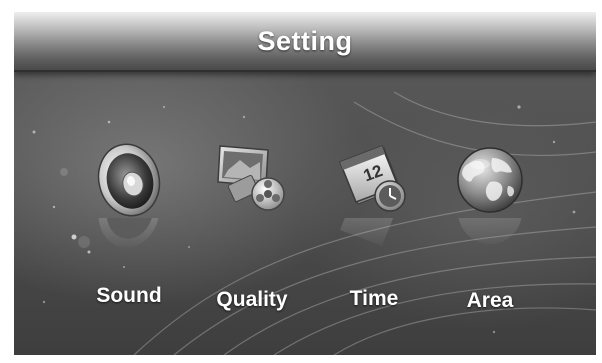  I want to click on speaker-icon-reflection, so click(129, 235).